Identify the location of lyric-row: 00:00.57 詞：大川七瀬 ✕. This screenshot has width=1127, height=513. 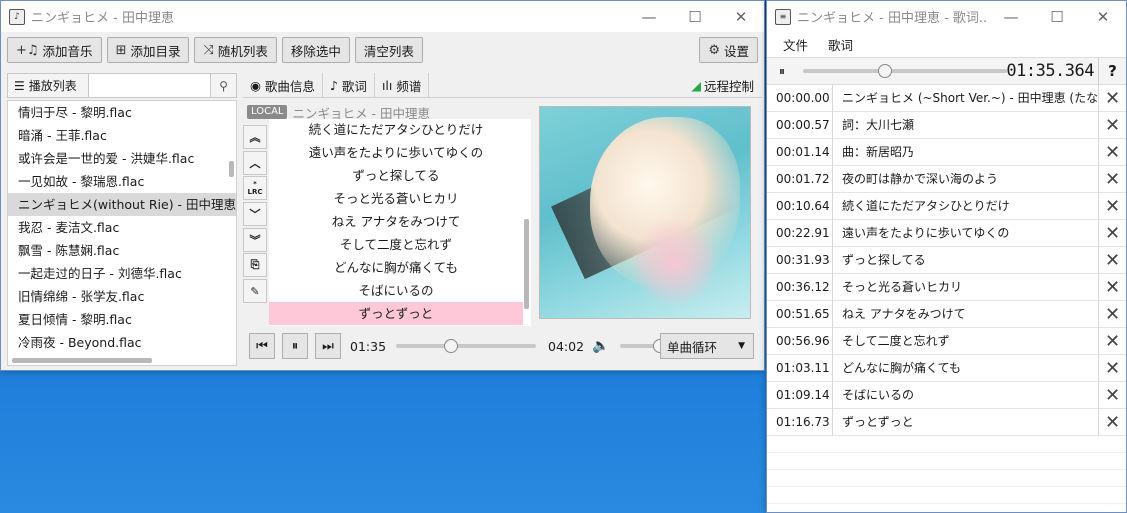
(946, 125).